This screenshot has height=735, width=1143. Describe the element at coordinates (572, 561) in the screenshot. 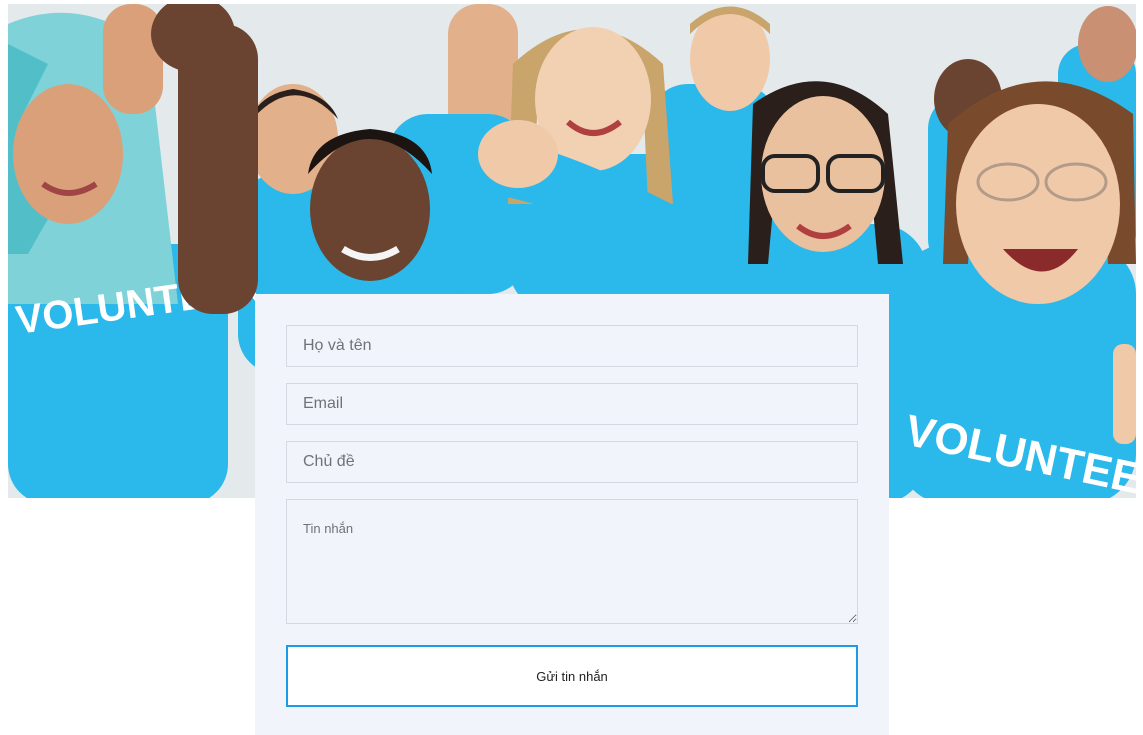

I see `message-textarea` at that location.